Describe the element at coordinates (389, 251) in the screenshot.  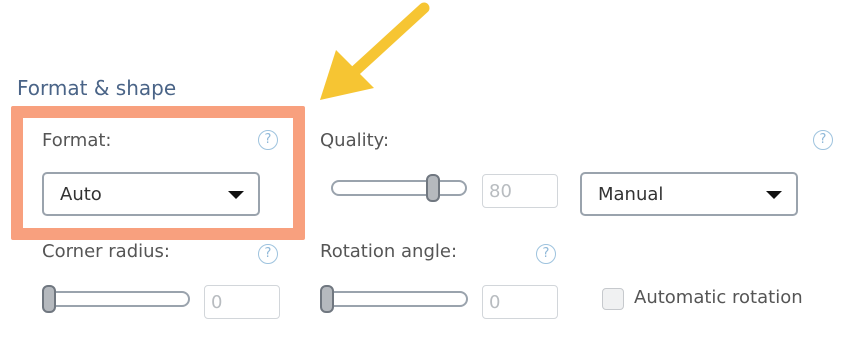
I see `rotation-angle-label: Rotation angle:` at that location.